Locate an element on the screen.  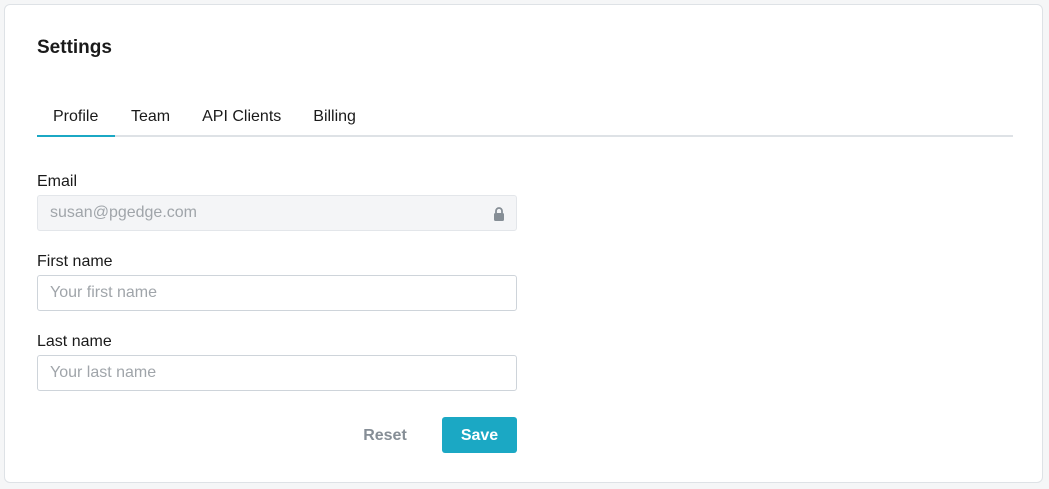
last-name-field-wrapper is located at coordinates (277, 373).